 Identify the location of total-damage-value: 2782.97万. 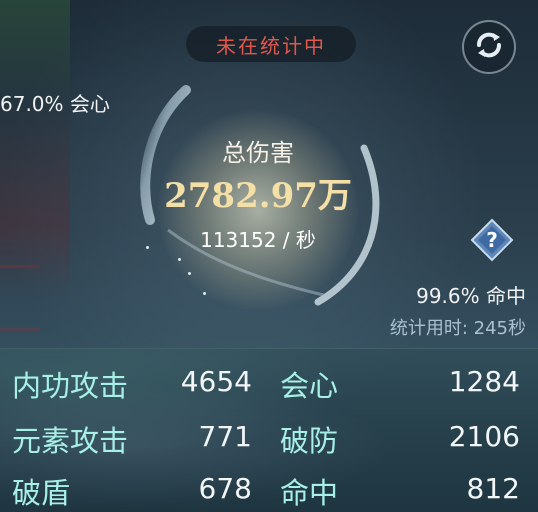
(258, 196).